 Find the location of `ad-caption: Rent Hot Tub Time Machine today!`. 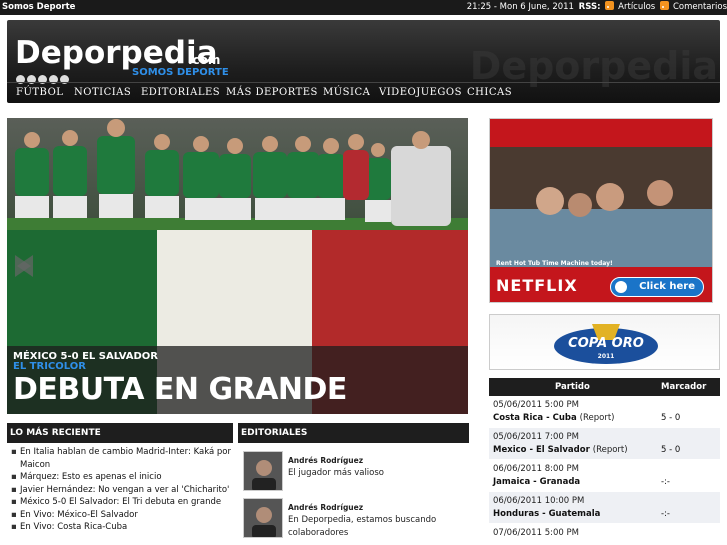

ad-caption: Rent Hot Tub Time Machine today! is located at coordinates (554, 263).